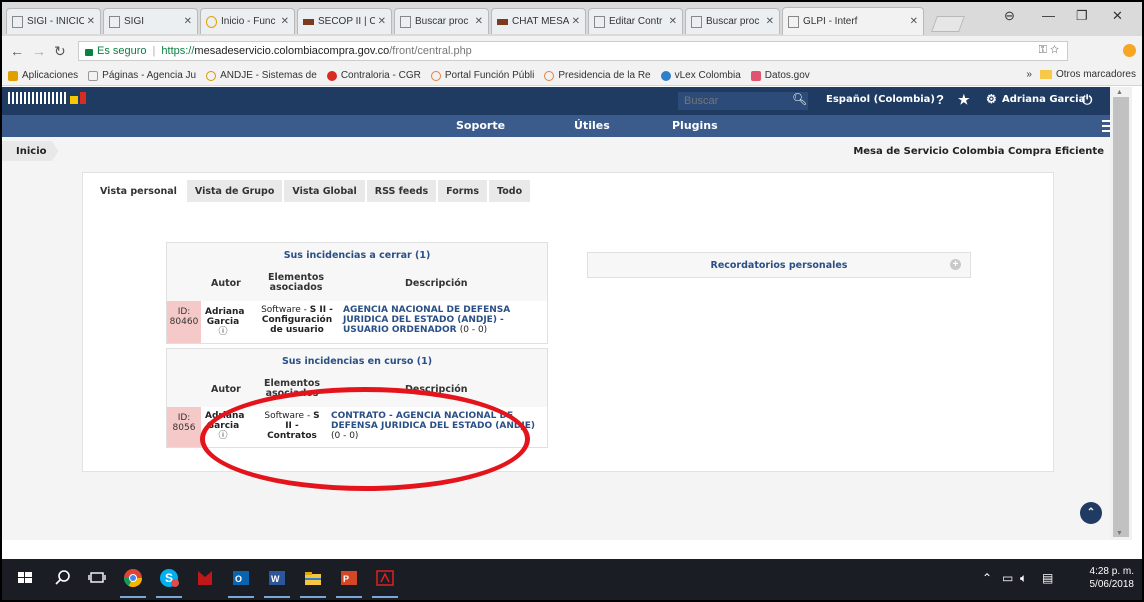 The height and width of the screenshot is (602, 1144). I want to click on breadcrumb: Inicio, so click(30, 151).